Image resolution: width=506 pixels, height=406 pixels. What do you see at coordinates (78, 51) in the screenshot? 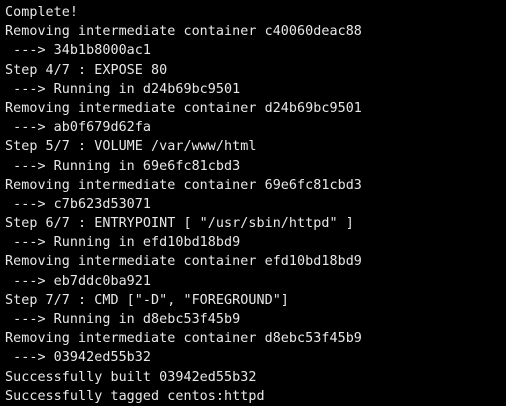
I see `terminal-line: ---> 34b1b8000ac1` at bounding box center [78, 51].